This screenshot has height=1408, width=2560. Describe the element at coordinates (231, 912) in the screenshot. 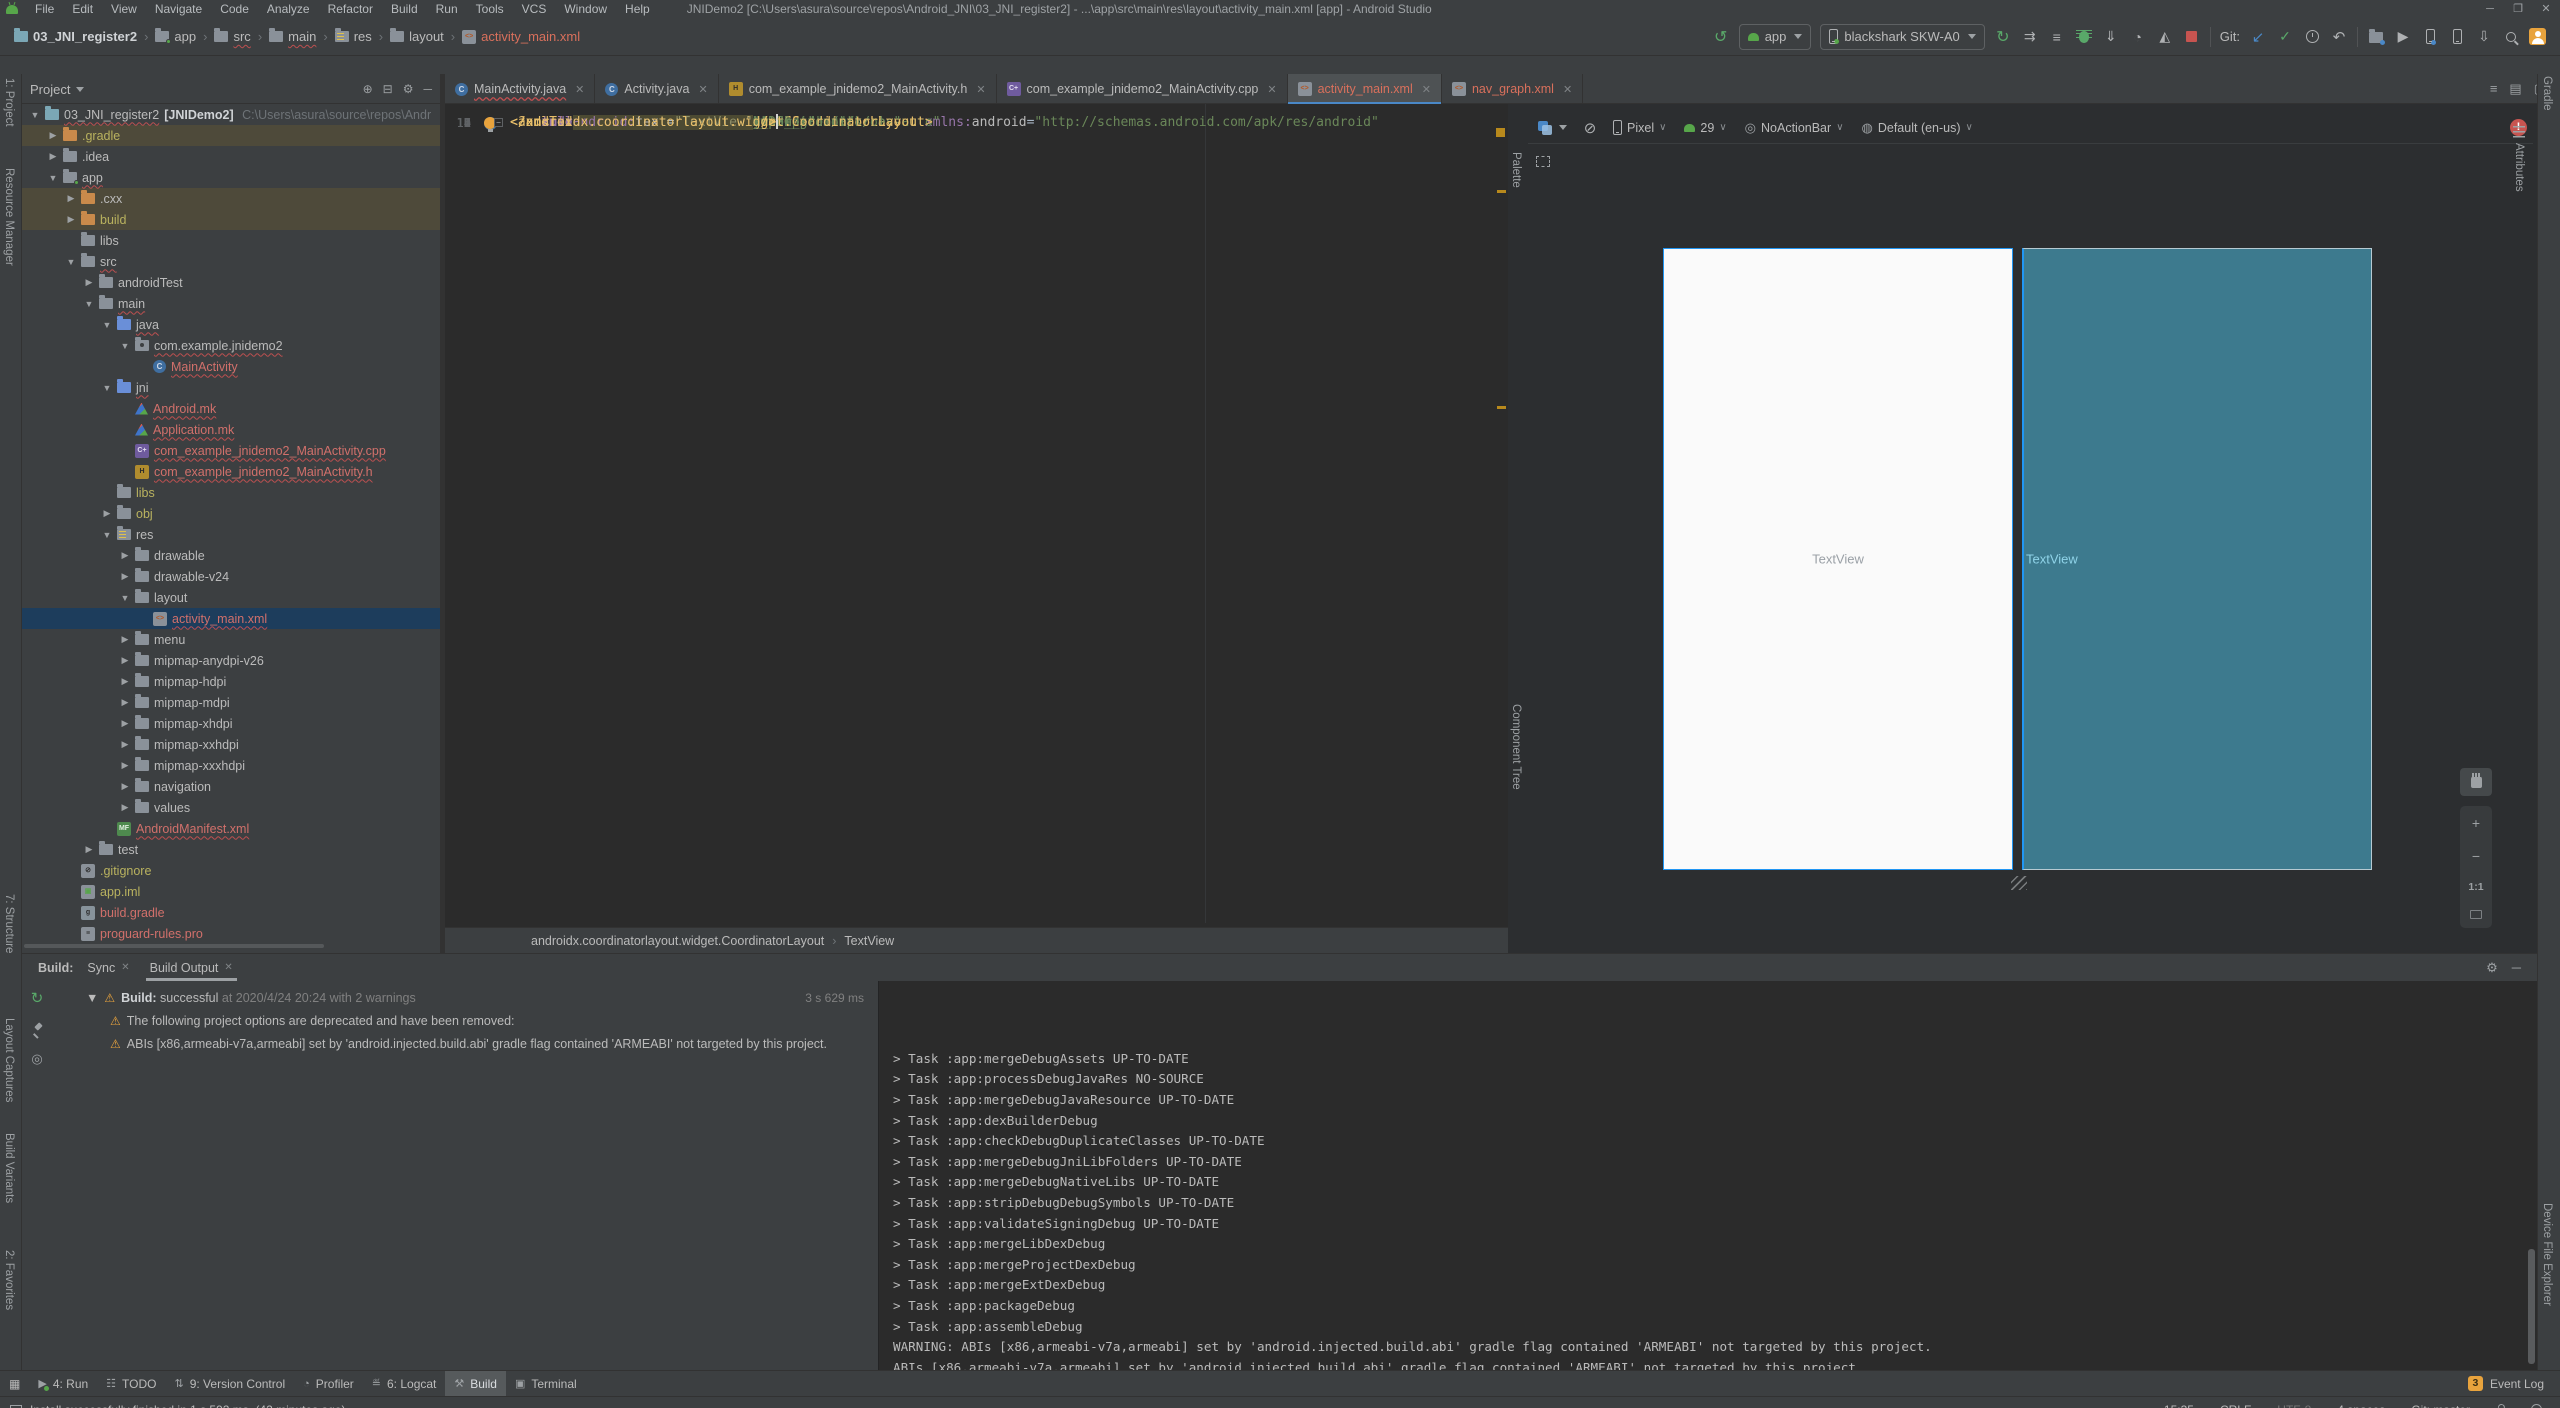

I see `tree-item-build.gradle: g build.gradle` at that location.